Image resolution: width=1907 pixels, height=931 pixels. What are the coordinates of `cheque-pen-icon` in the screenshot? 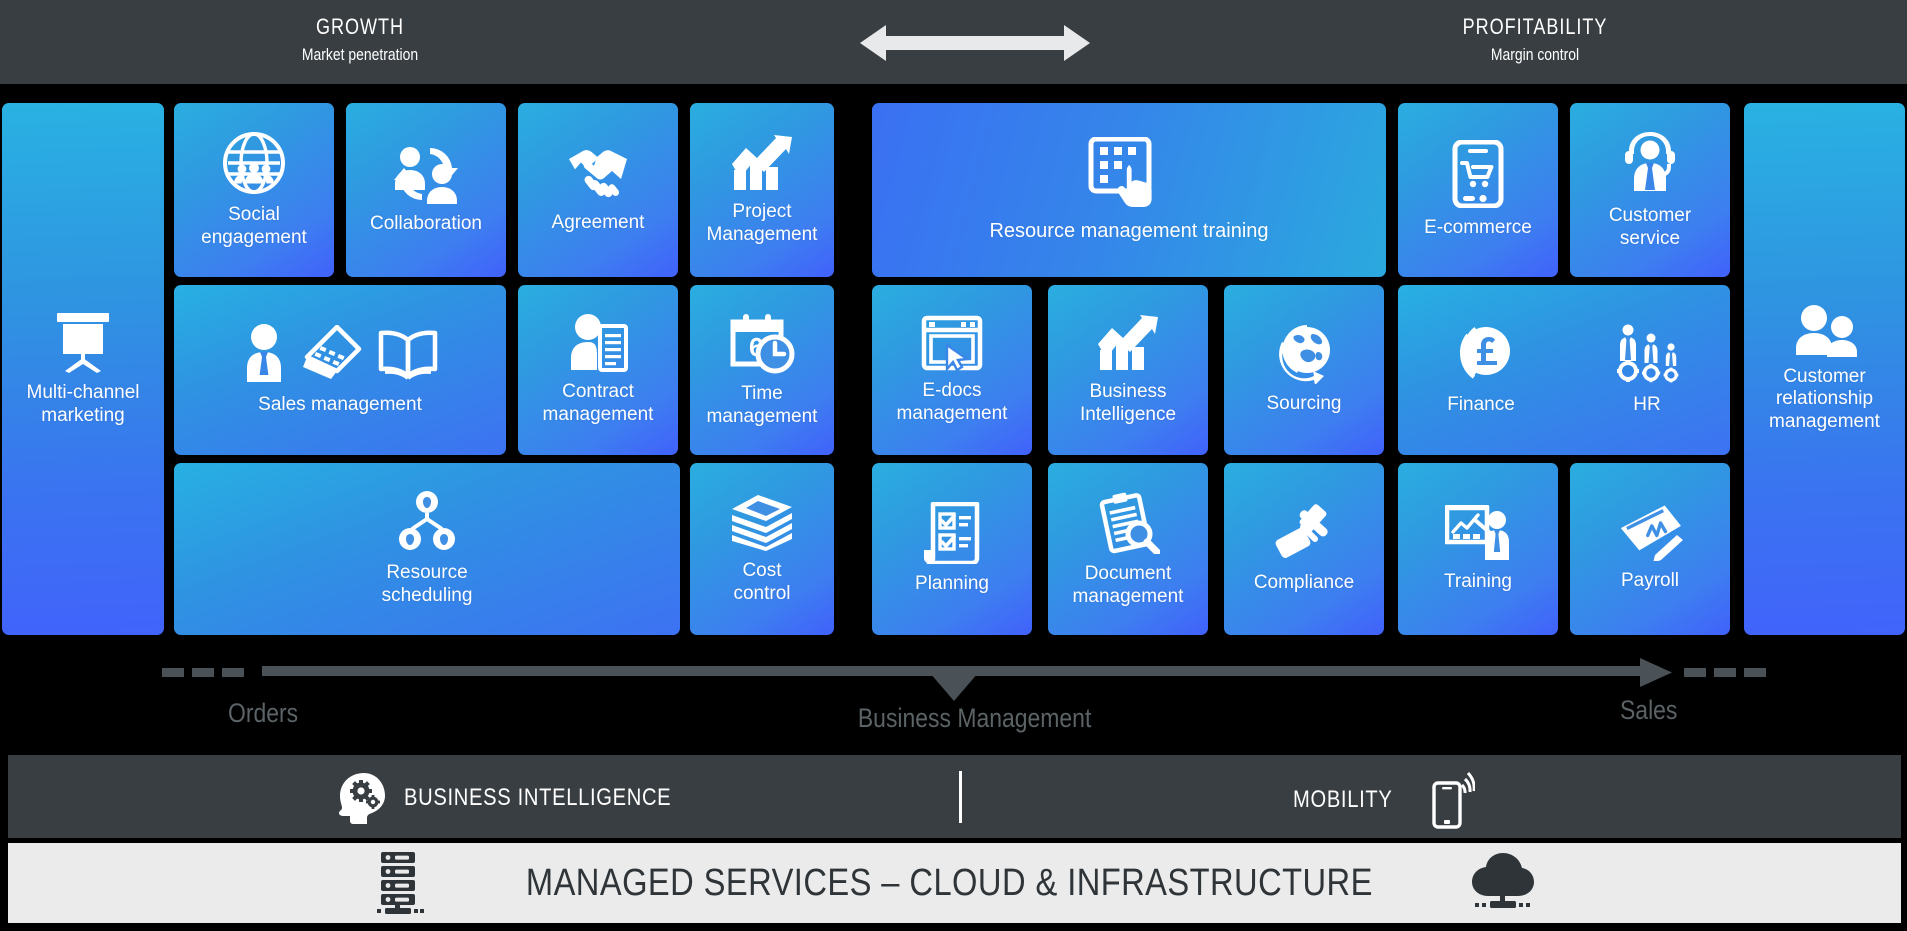 It's located at (1650, 533).